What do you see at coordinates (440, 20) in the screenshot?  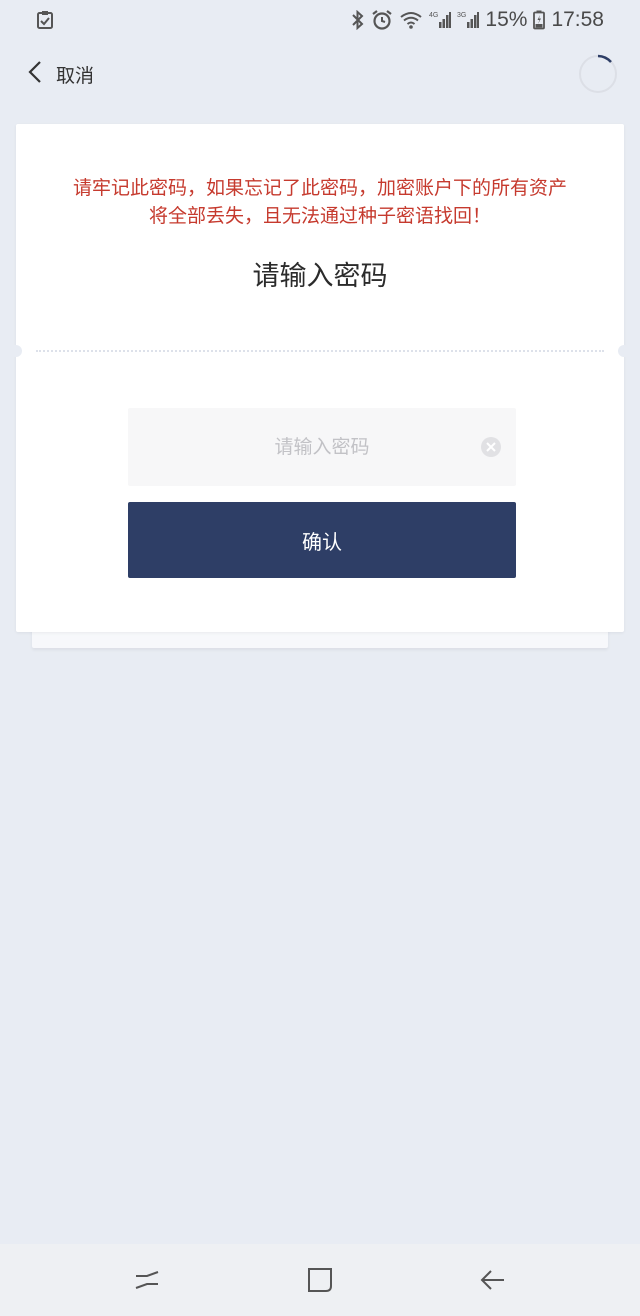 I see `signal-4g-icon: 4G` at bounding box center [440, 20].